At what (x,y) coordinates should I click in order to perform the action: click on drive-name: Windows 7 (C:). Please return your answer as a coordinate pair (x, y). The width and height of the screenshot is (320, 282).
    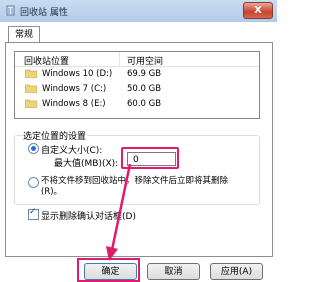
    Looking at the image, I should click on (74, 89).